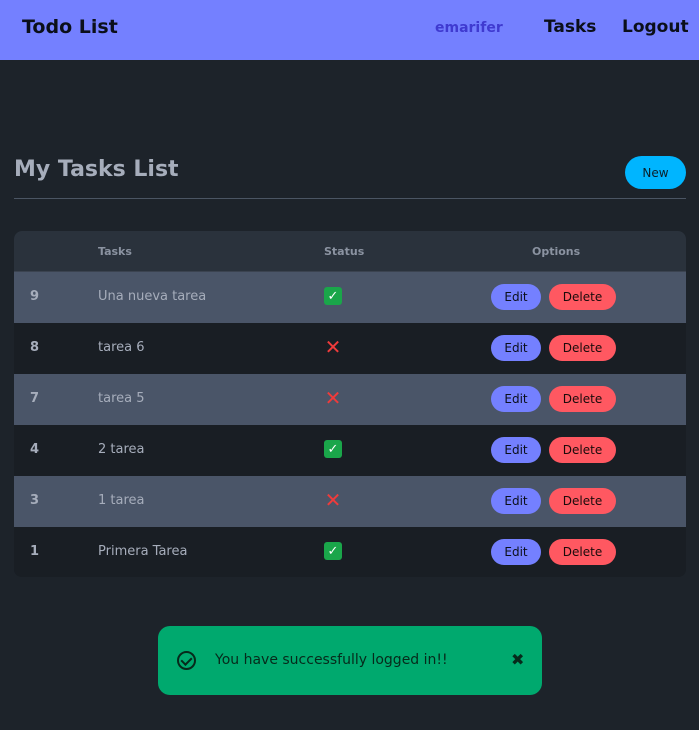  Describe the element at coordinates (655, 172) in the screenshot. I see `new-task-button: New` at that location.